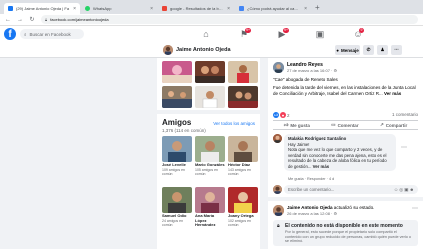 The width and height of the screenshot is (423, 249). I want to click on flag-icon: ⚑ 9+, so click(244, 33).